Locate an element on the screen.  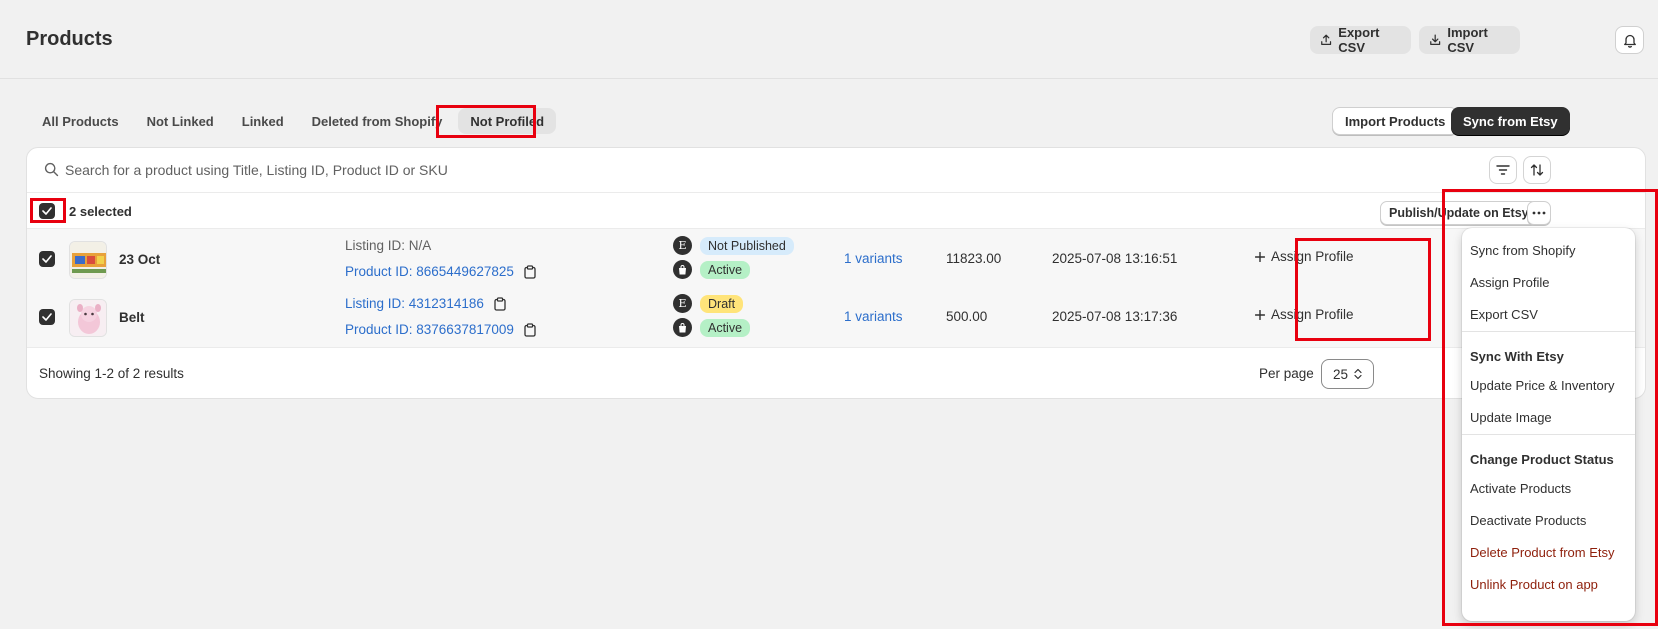
product-date: 2025-07-08 13:16:51 is located at coordinates (1115, 258).